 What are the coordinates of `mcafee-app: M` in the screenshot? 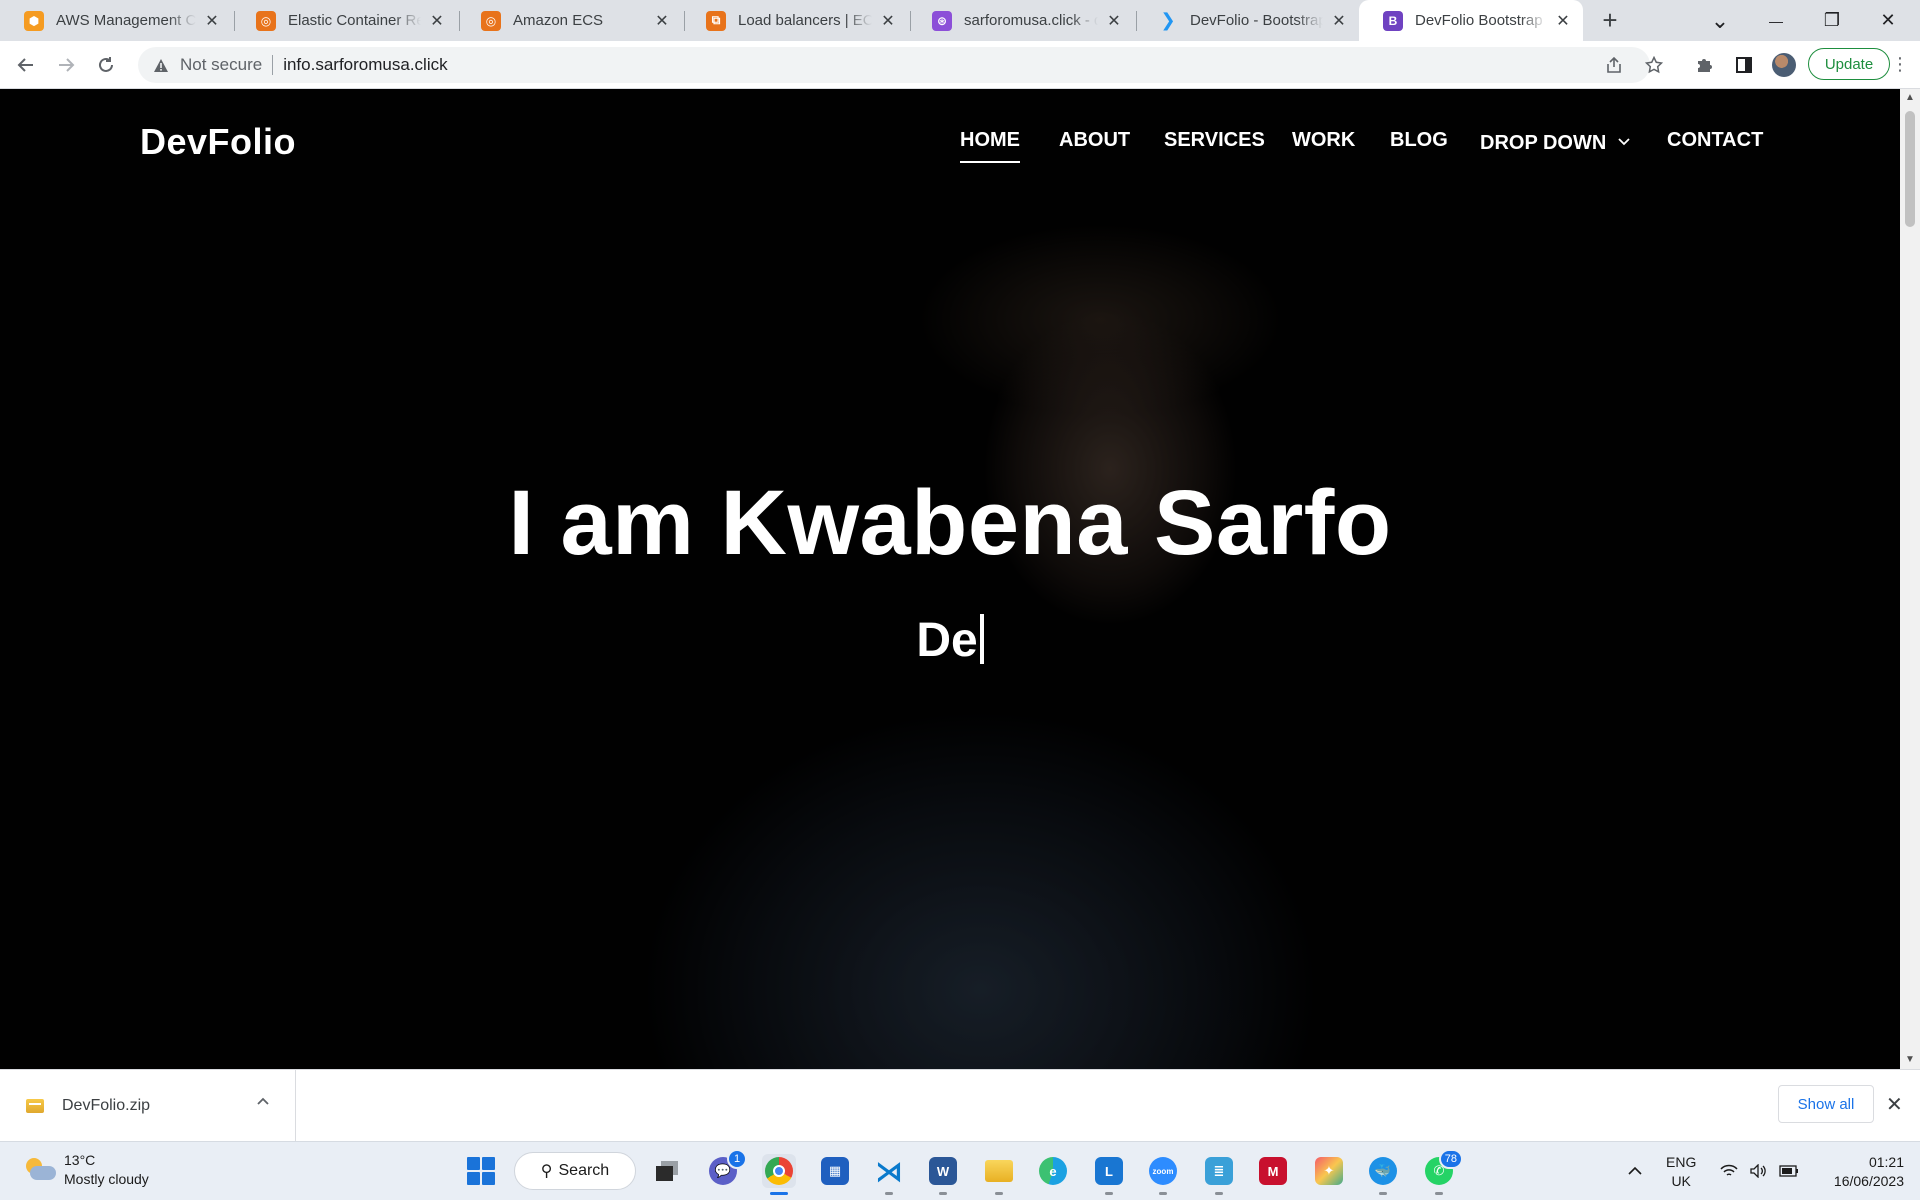 It's located at (1273, 1171).